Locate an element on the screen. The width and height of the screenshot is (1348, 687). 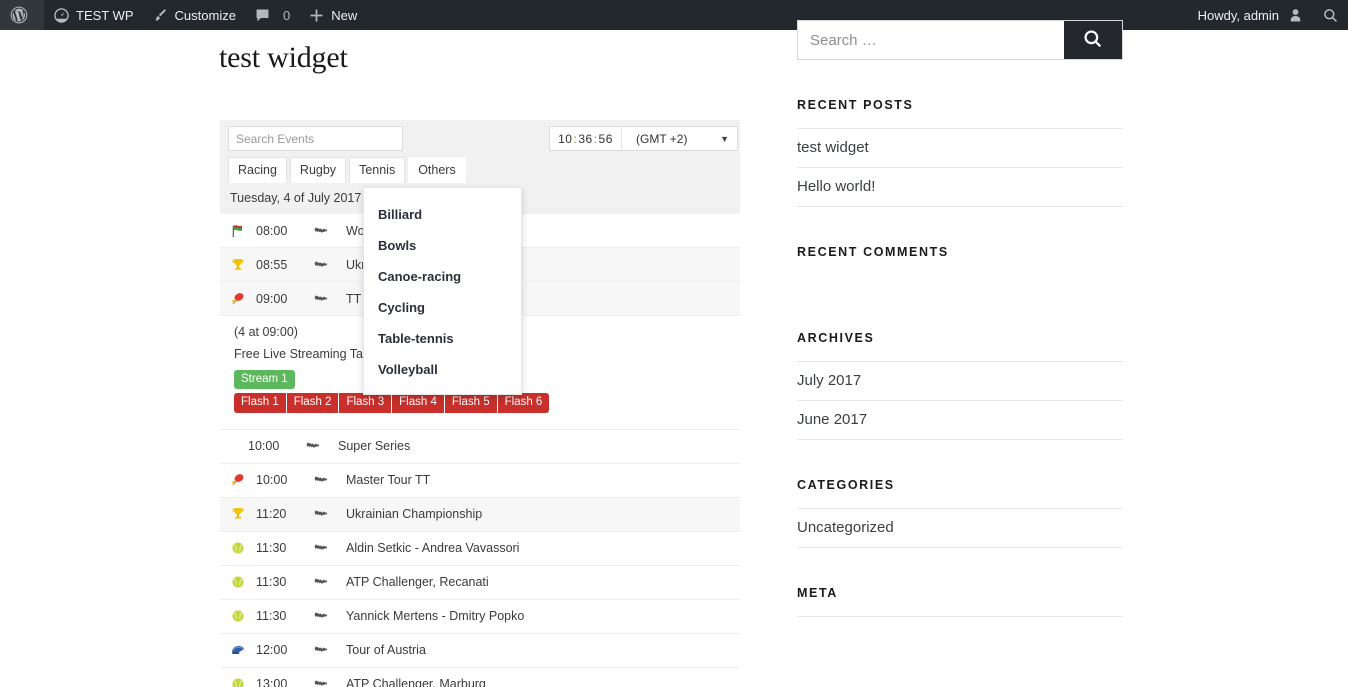
plus-icon is located at coordinates (316, 15).